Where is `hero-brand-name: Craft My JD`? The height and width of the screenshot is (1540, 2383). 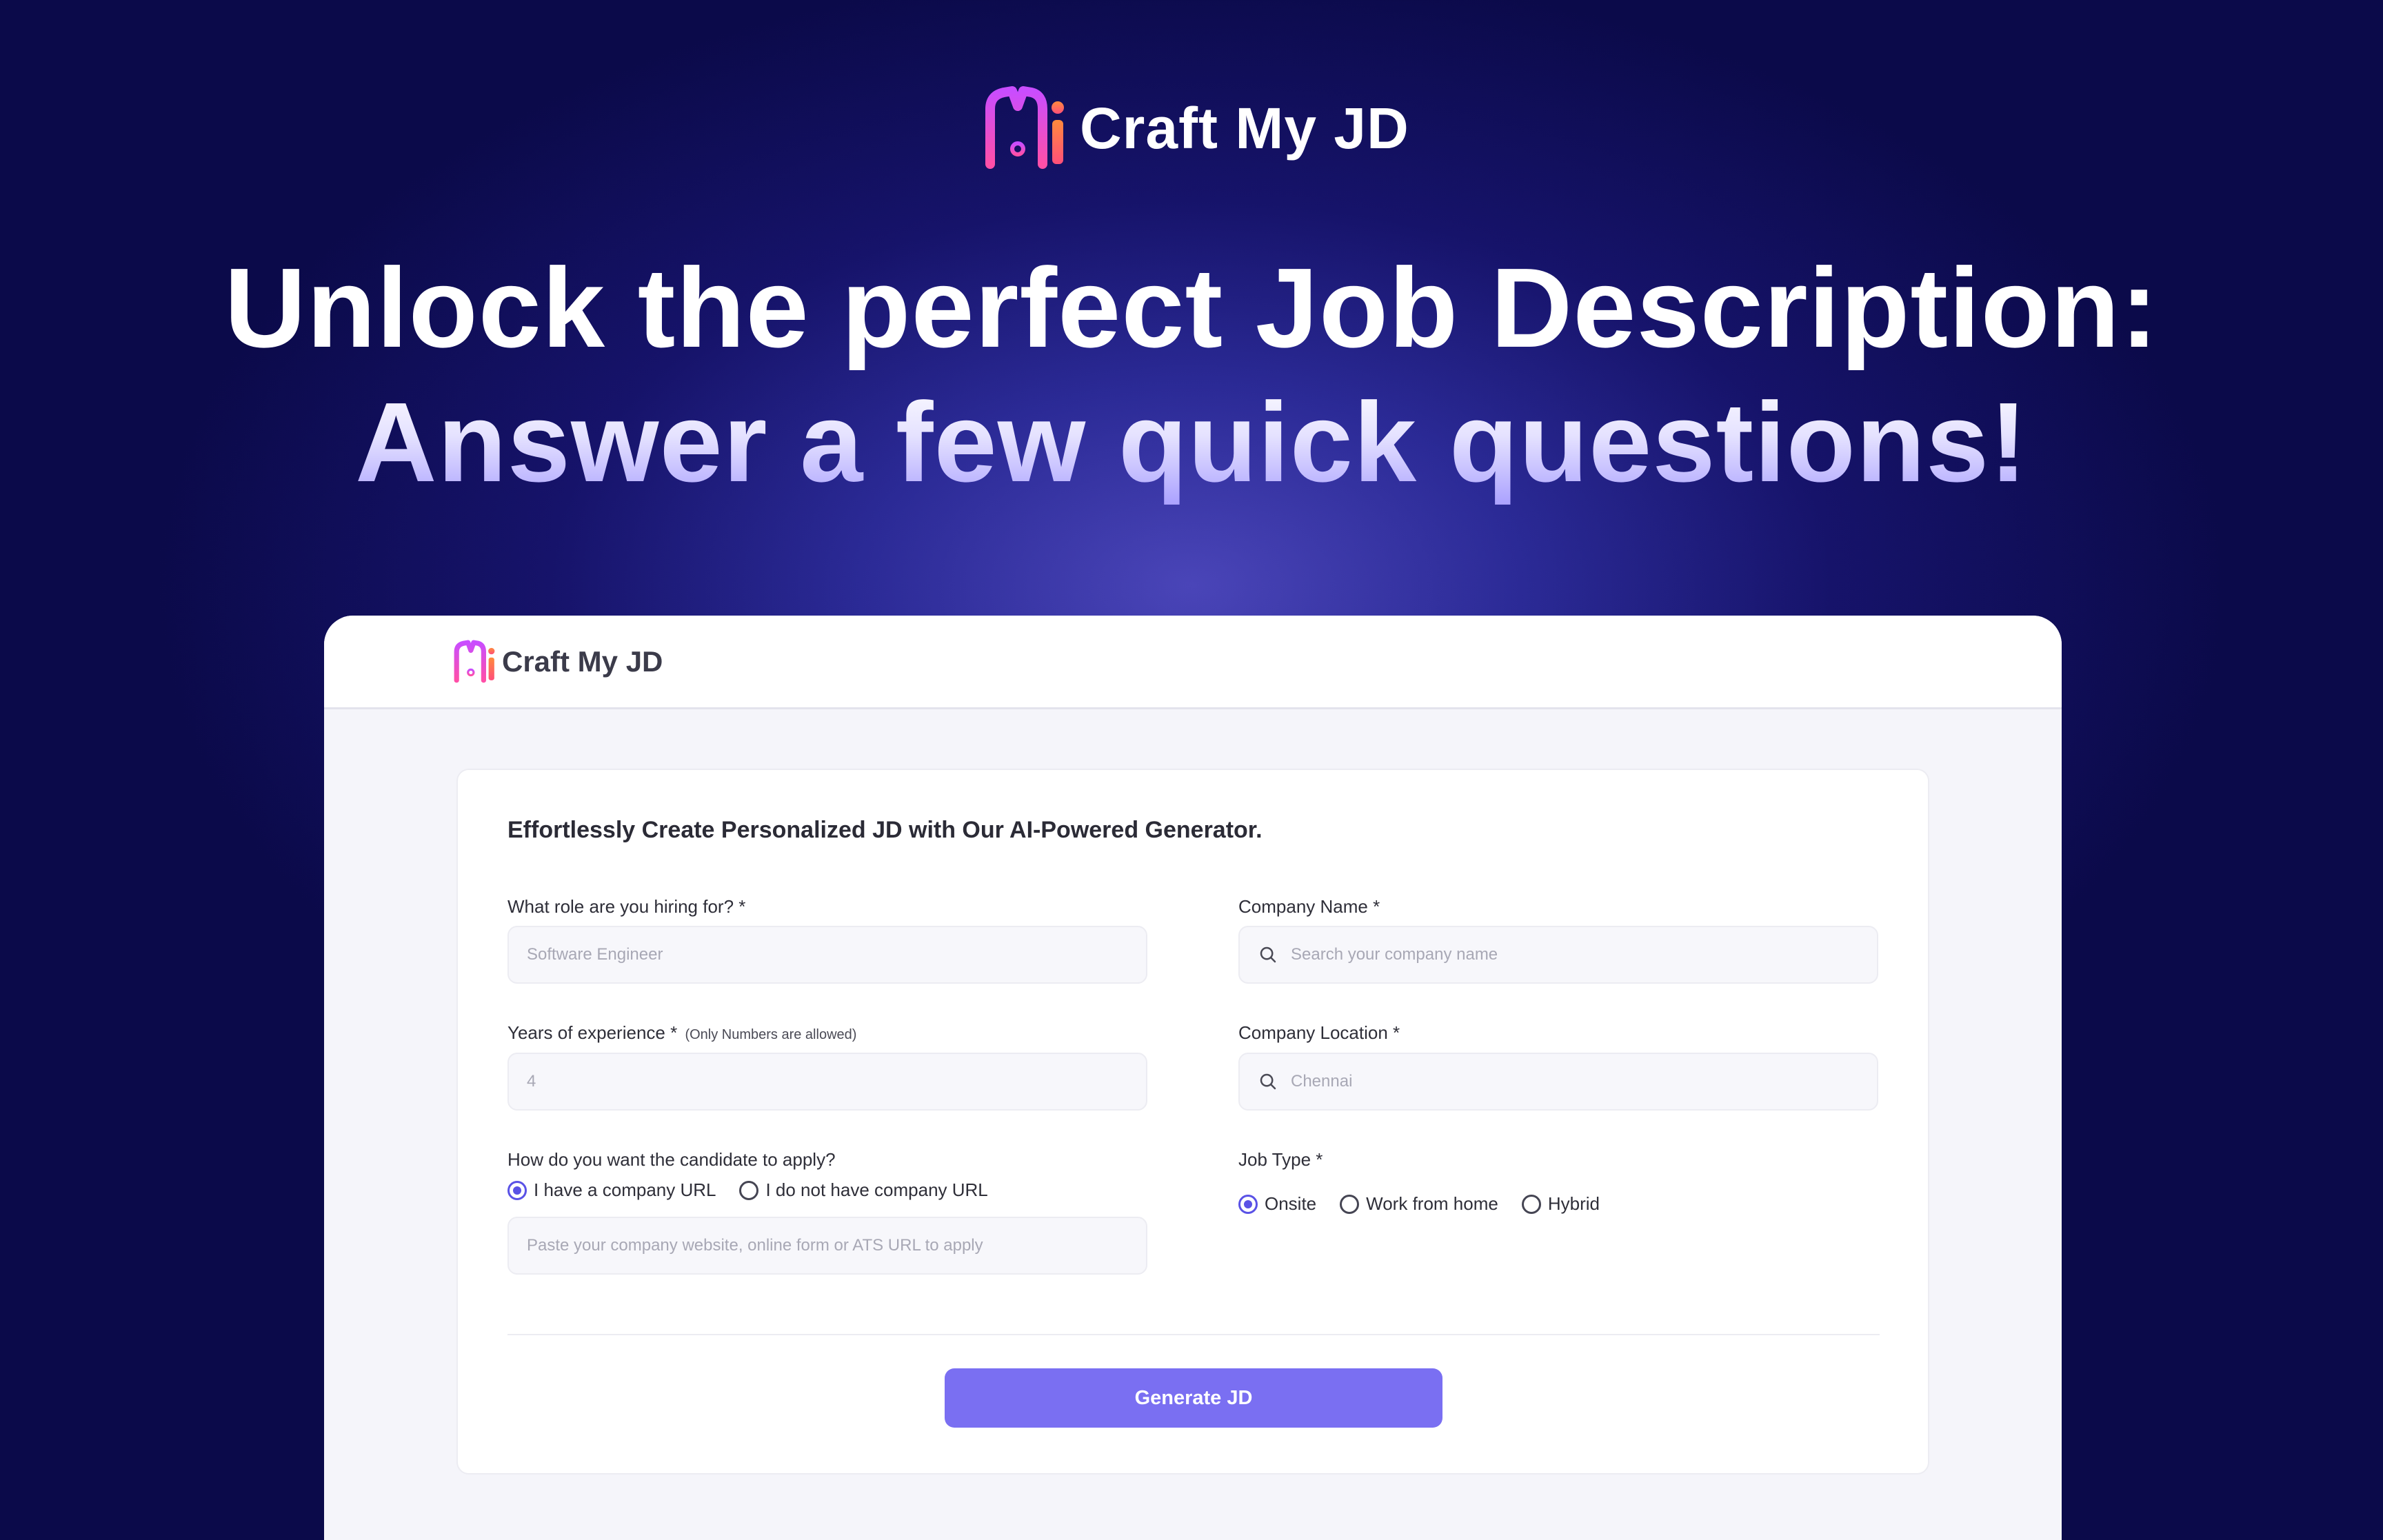
hero-brand-name: Craft My JD is located at coordinates (1244, 128).